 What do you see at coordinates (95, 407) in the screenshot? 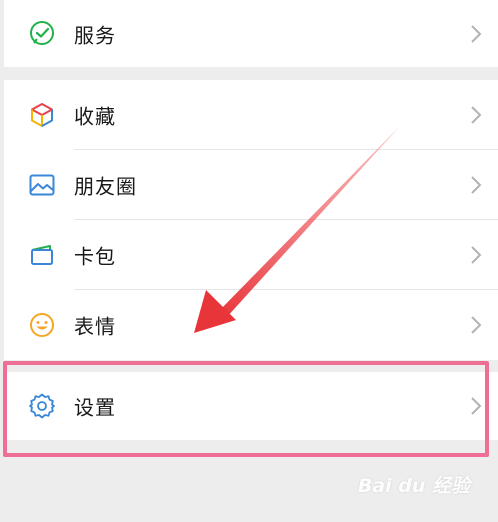
I see `menu-item-label: 设置` at bounding box center [95, 407].